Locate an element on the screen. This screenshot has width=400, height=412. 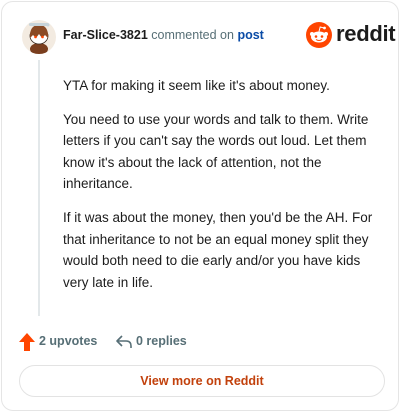
comment-header: Far-Slice-3821 commented on post reddit is located at coordinates (209, 36).